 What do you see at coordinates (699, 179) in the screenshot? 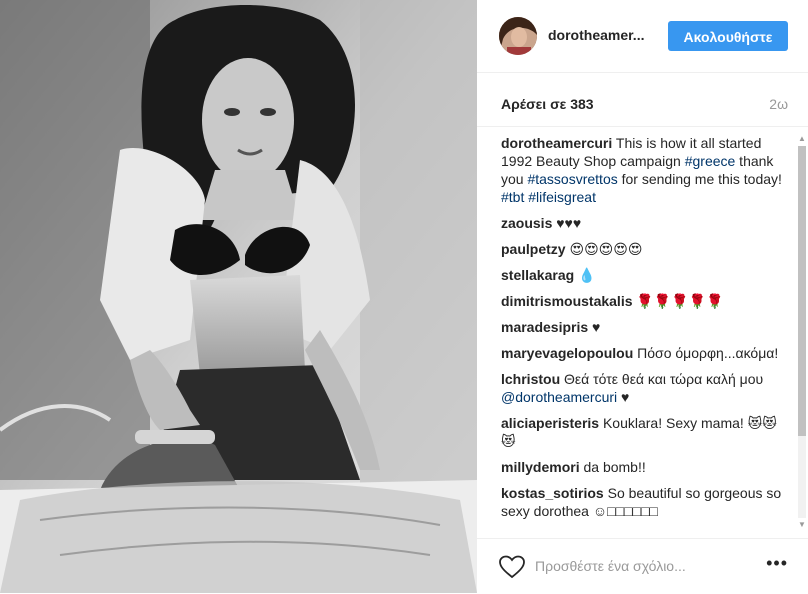
I see `caption-text: for sending me this today!` at bounding box center [699, 179].